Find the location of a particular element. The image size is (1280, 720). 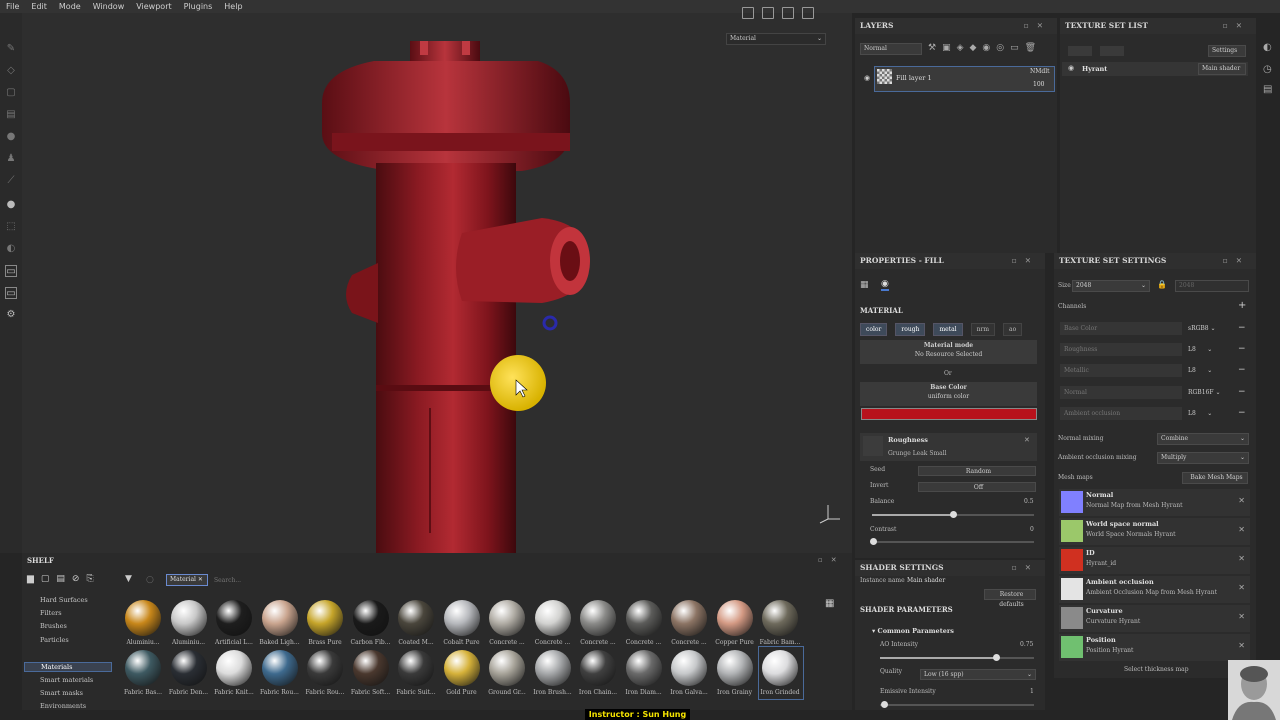

menu-plugins: Plugins is located at coordinates (198, 6).